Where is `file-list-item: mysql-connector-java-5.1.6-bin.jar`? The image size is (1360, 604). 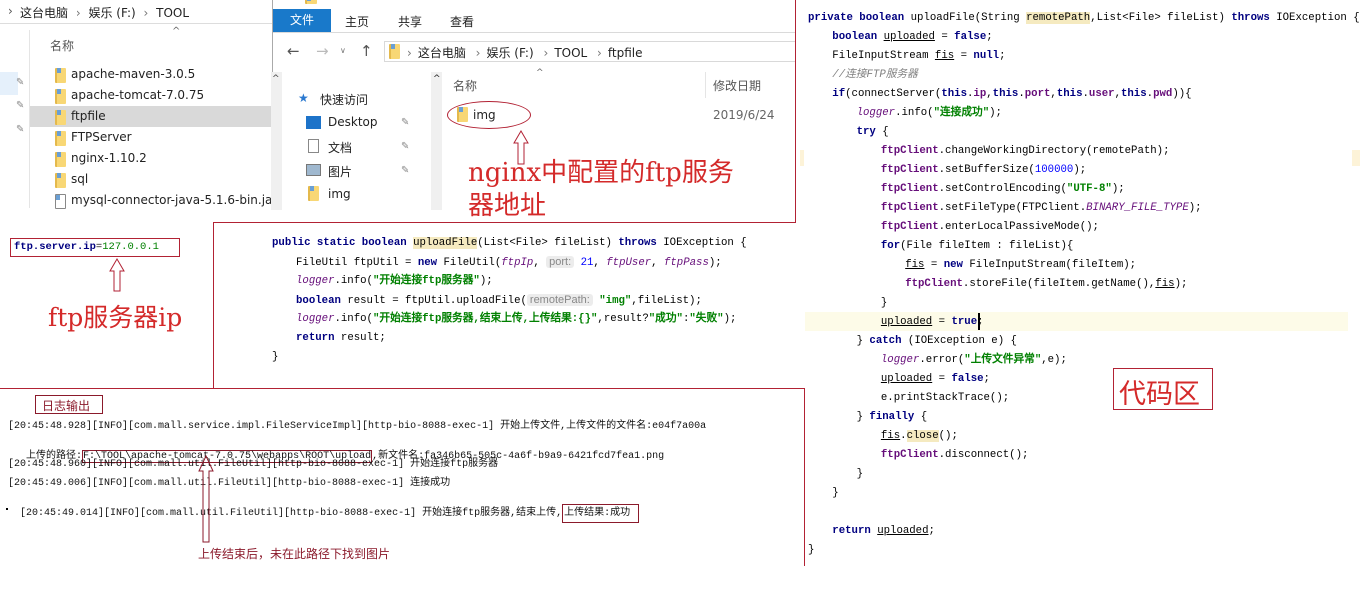 file-list-item: mysql-connector-java-5.1.6-bin.jar is located at coordinates (174, 200).